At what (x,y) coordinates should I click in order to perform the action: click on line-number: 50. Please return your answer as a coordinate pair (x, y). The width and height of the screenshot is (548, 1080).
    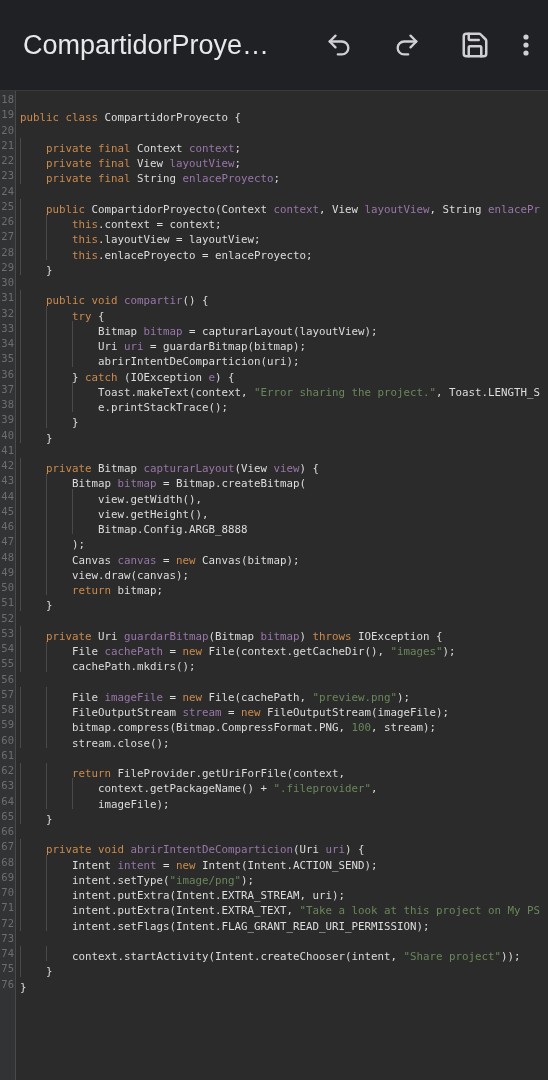
    Looking at the image, I should click on (7, 587).